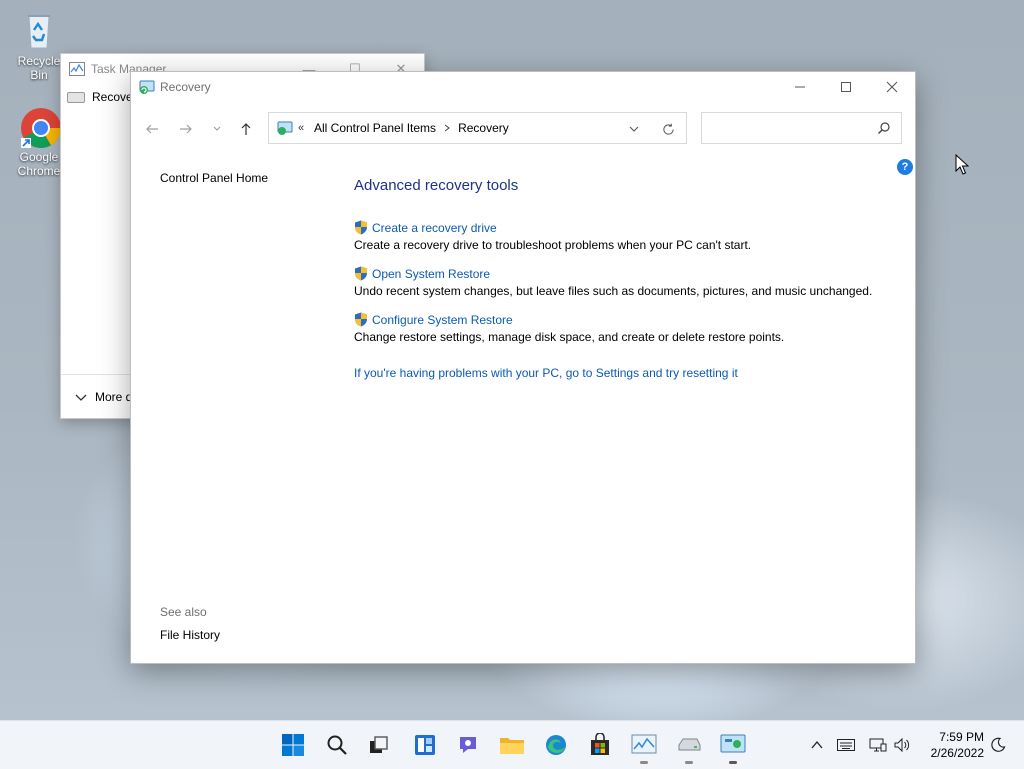 Image resolution: width=1024 pixels, height=769 pixels. I want to click on search-button, so click(337, 745).